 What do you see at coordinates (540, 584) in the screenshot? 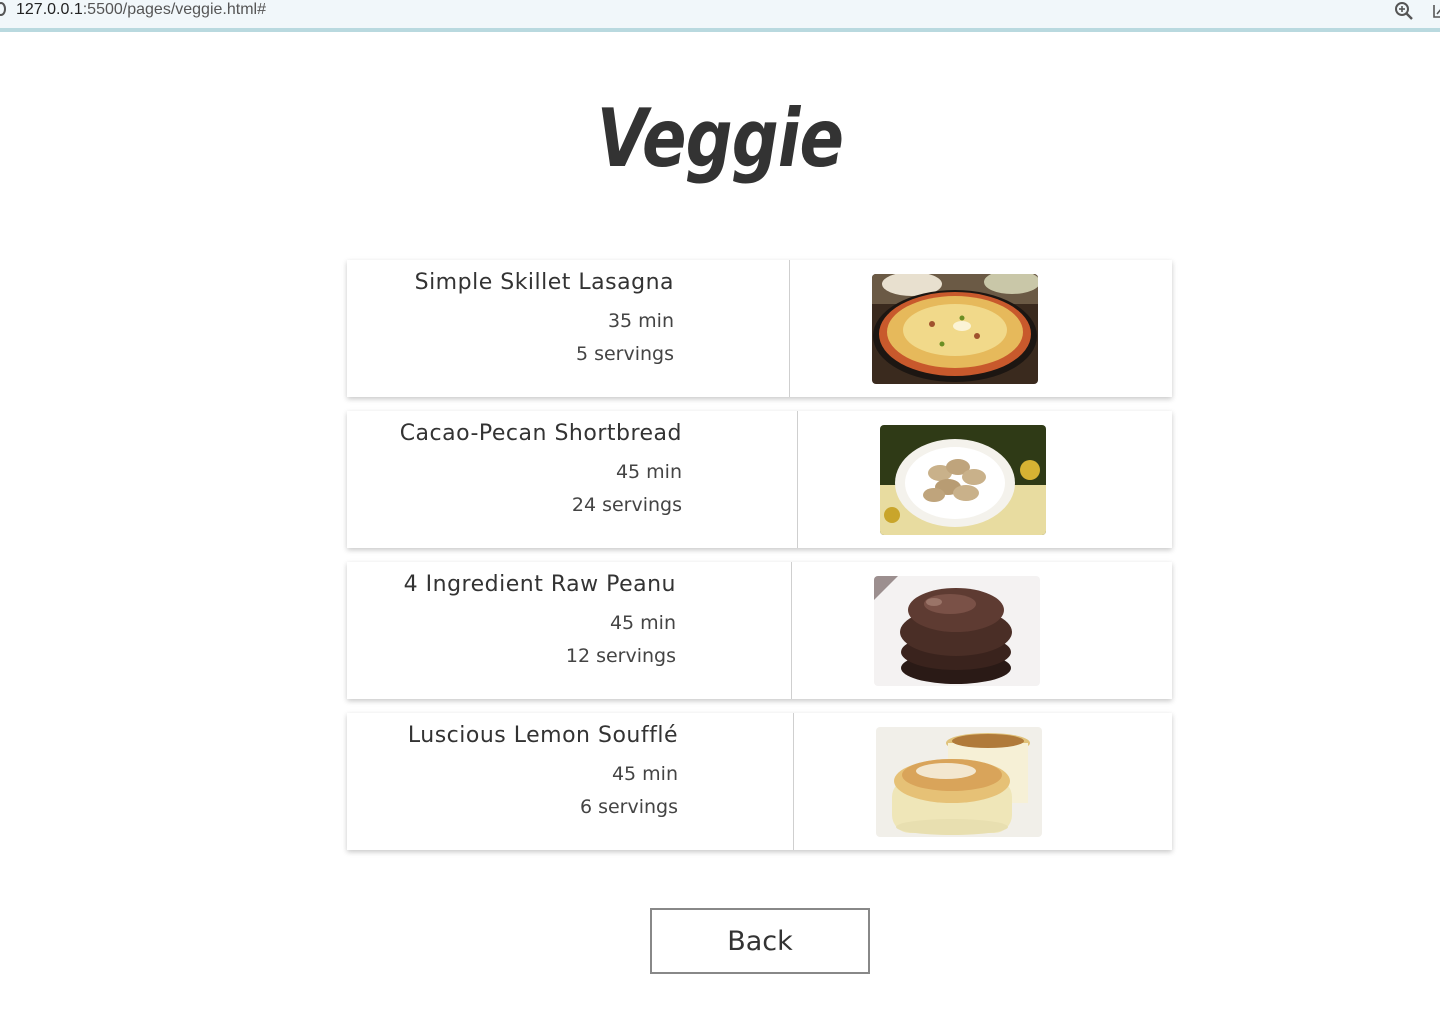
I see `recipe-name: 4 Ingredient Raw Peanu` at bounding box center [540, 584].